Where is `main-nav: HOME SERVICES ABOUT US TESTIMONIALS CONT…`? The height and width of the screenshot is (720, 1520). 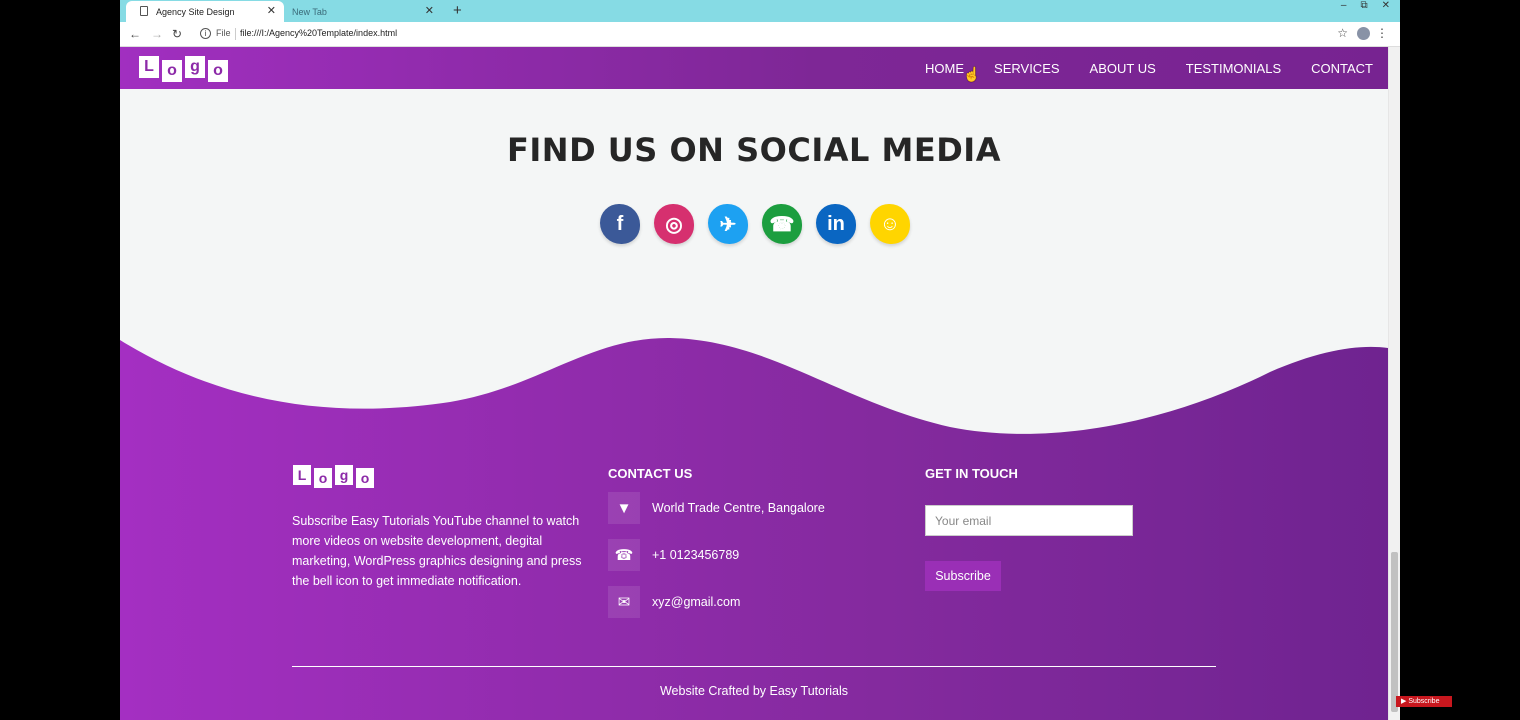 main-nav: HOME SERVICES ABOUT US TESTIMONIALS CONT… is located at coordinates (1149, 68).